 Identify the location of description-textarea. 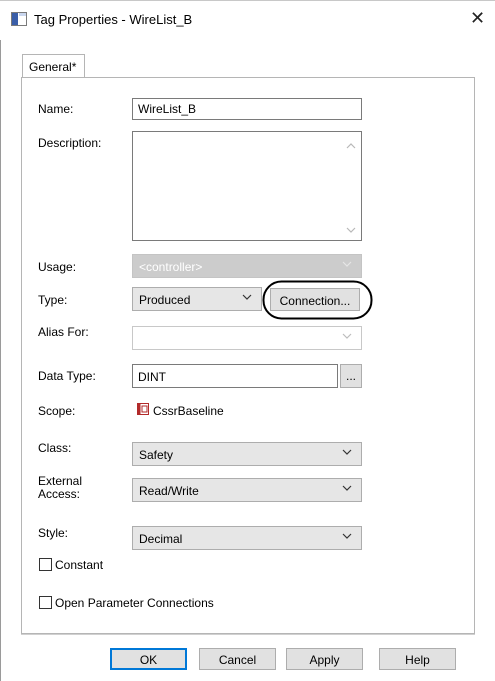
(247, 186).